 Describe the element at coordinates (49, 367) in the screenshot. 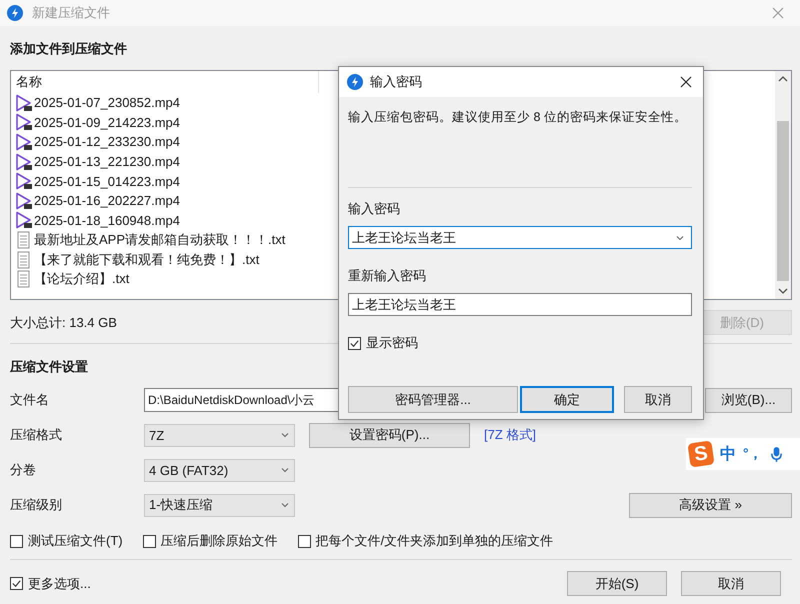

I see `section-heading: 压缩文件设置` at that location.